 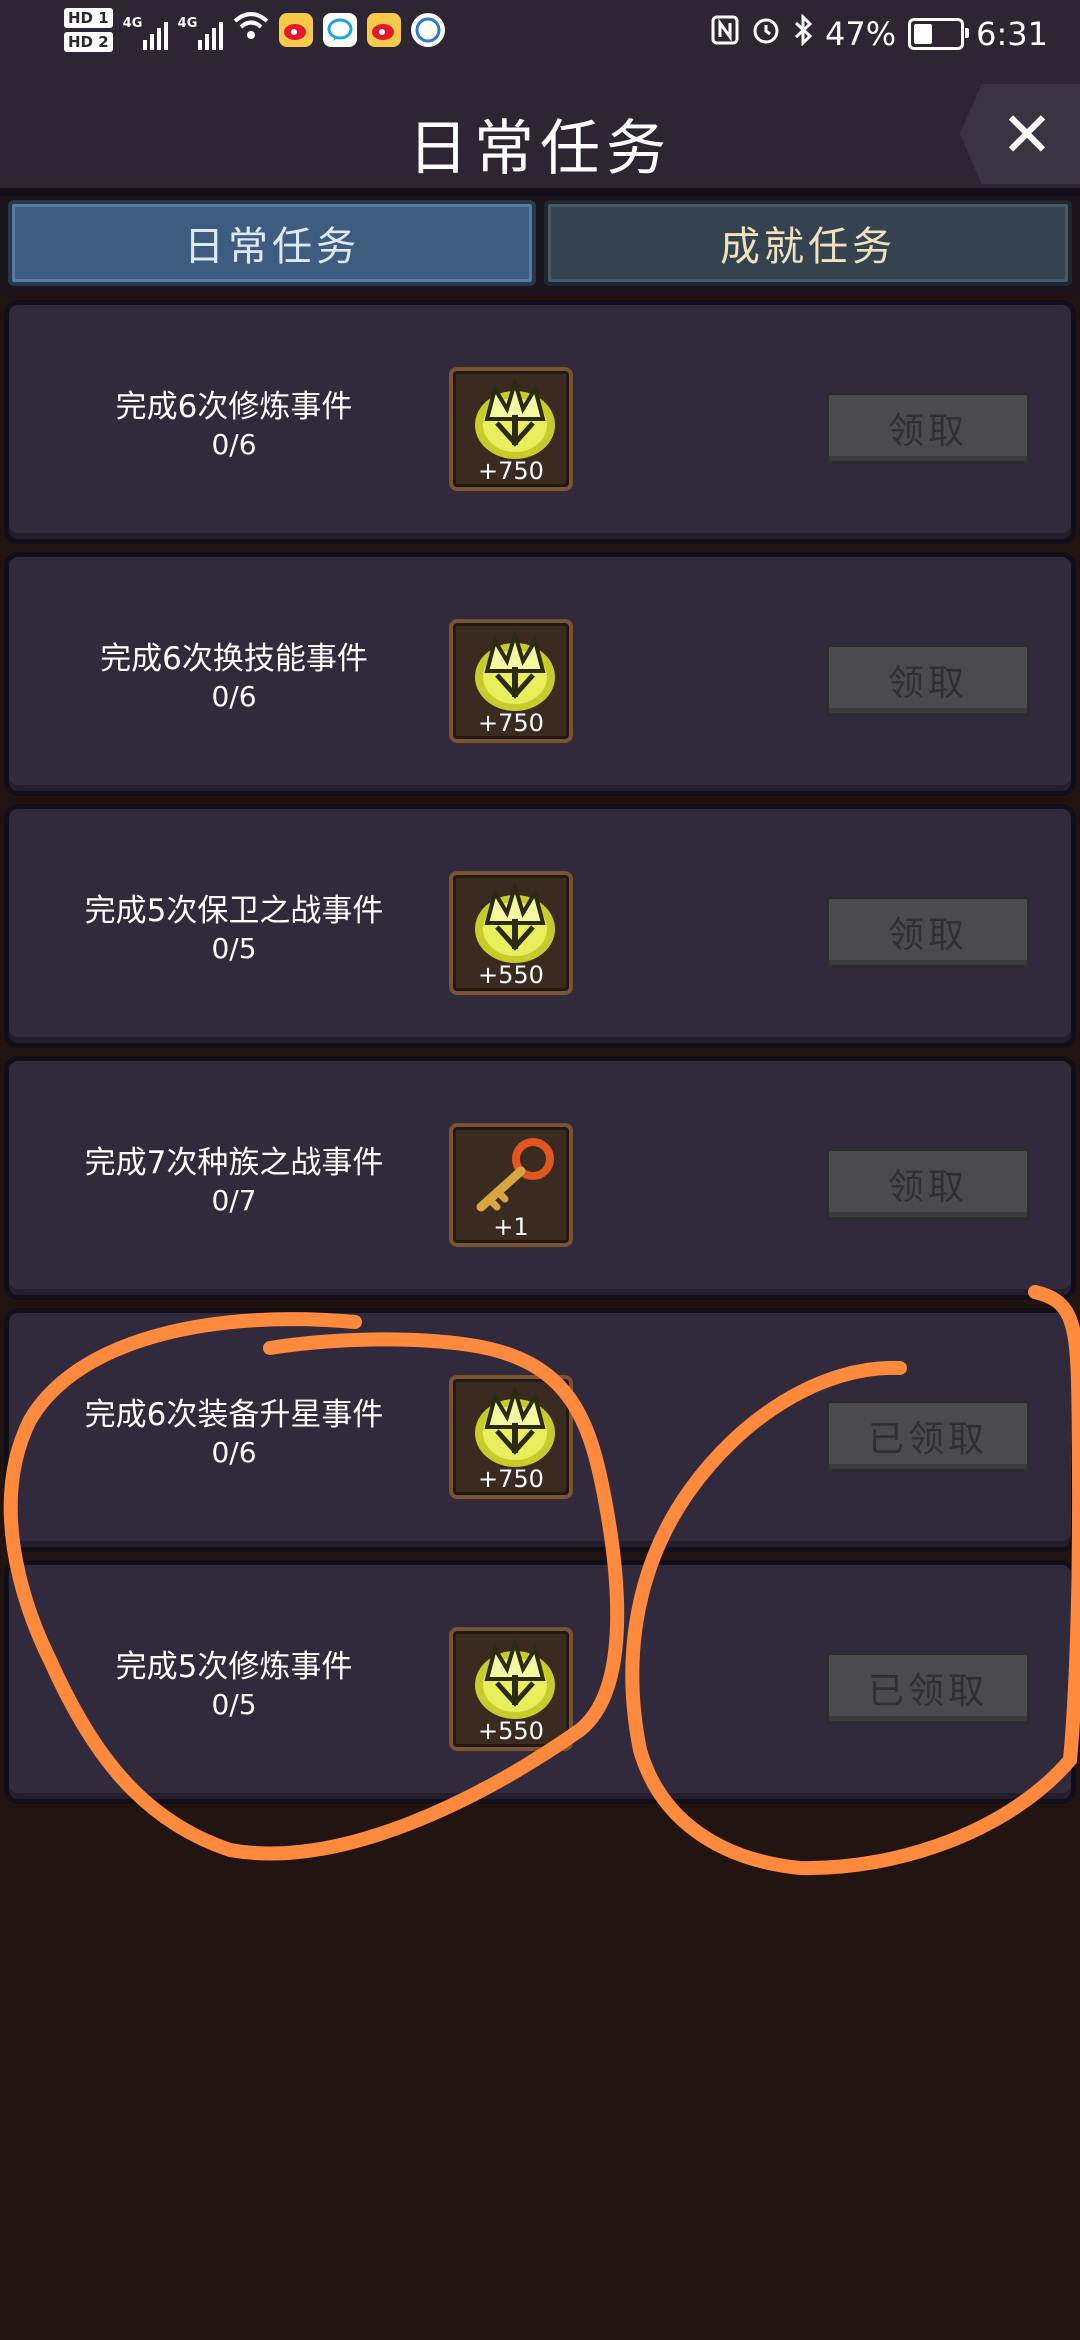 I want to click on task-row: 完成6次换技能事件 0/6 +750 领取, so click(x=540, y=674).